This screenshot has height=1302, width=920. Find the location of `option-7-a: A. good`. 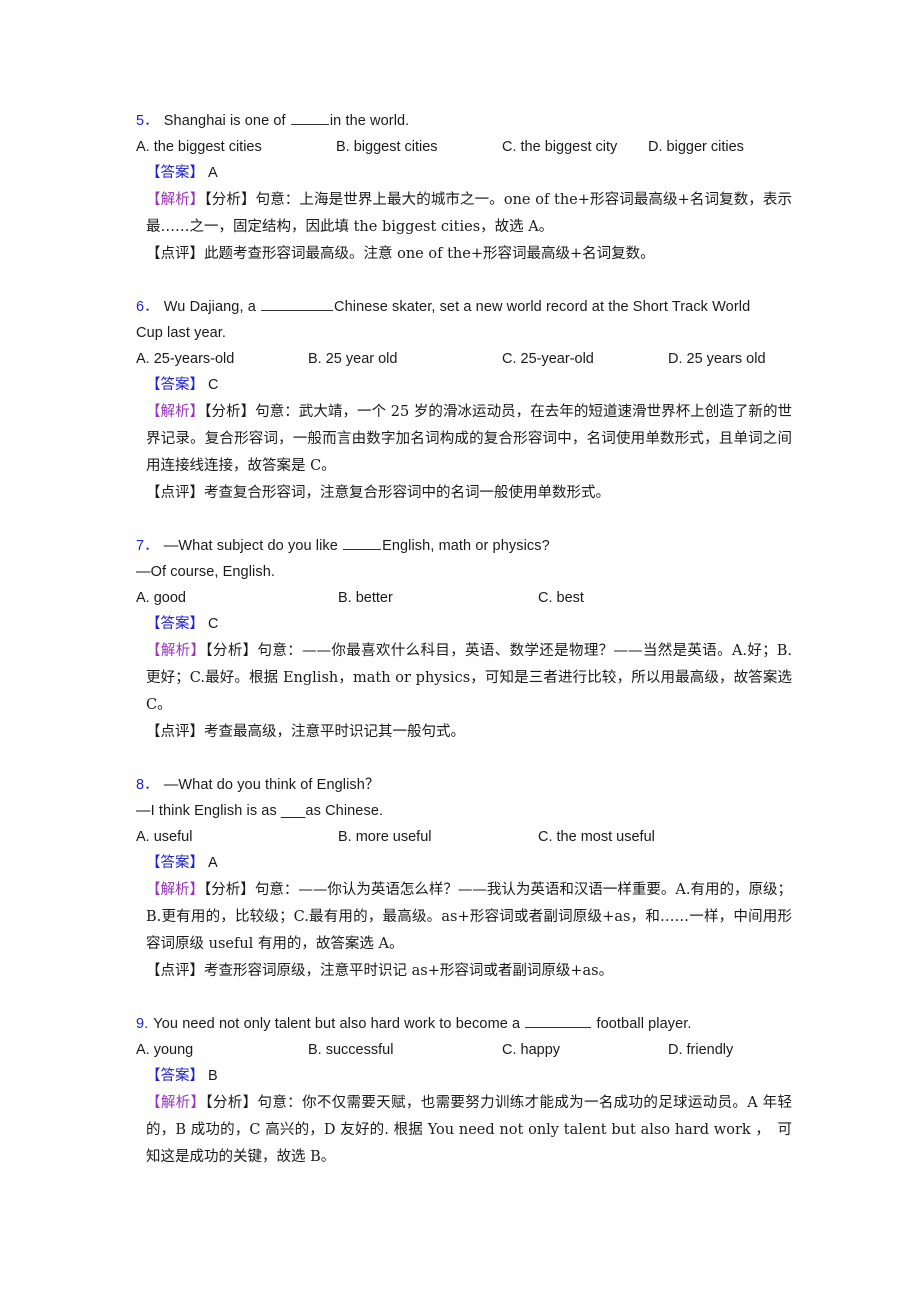

option-7-a: A. good is located at coordinates (161, 598).